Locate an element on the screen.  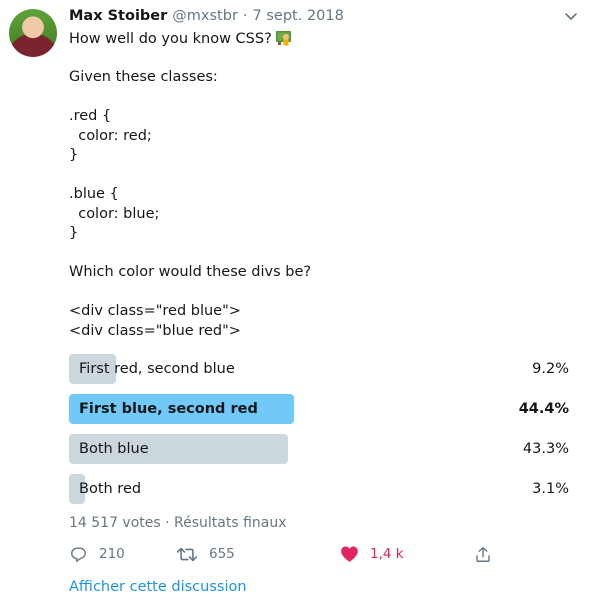
share-icon is located at coordinates (483, 554).